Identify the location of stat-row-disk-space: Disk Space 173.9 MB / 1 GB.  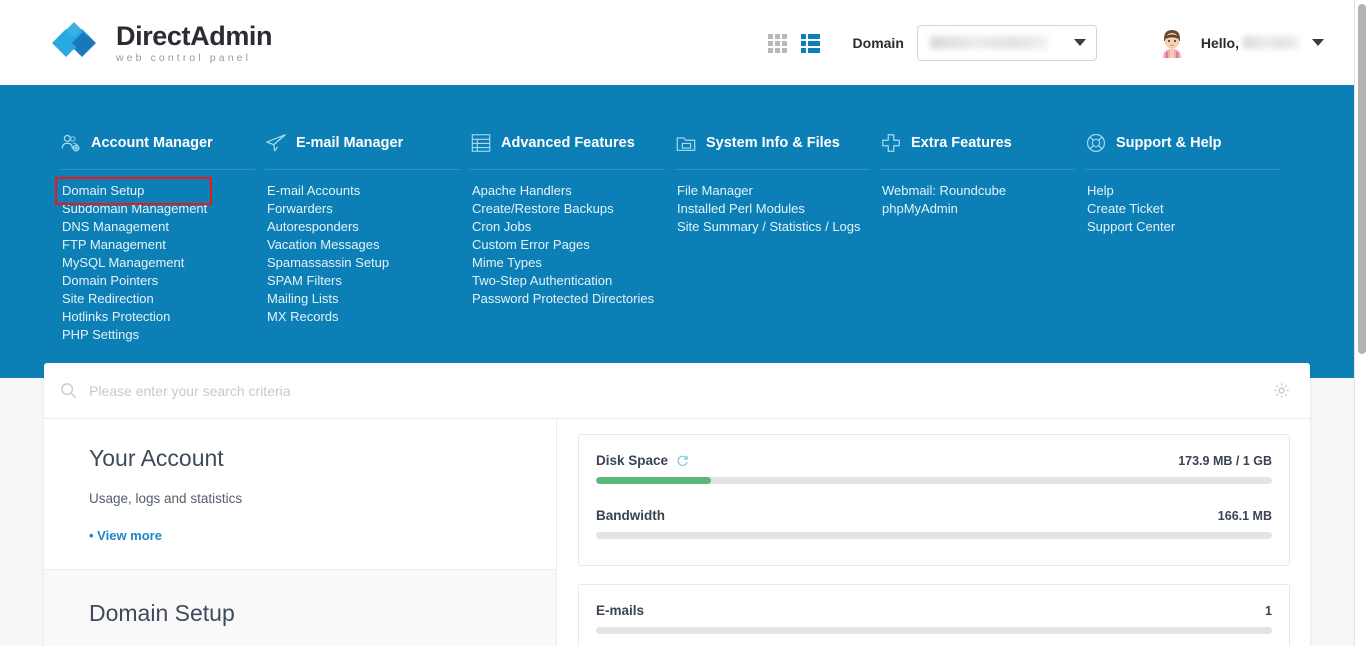
(934, 468).